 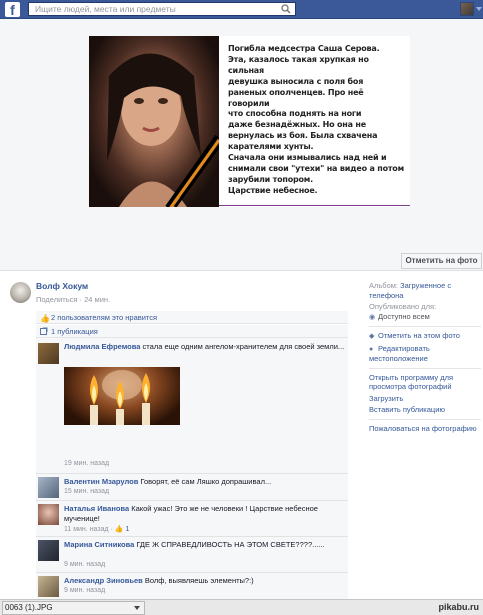 What do you see at coordinates (273, 190) in the screenshot?
I see `caption-line: Царствие небесное.` at bounding box center [273, 190].